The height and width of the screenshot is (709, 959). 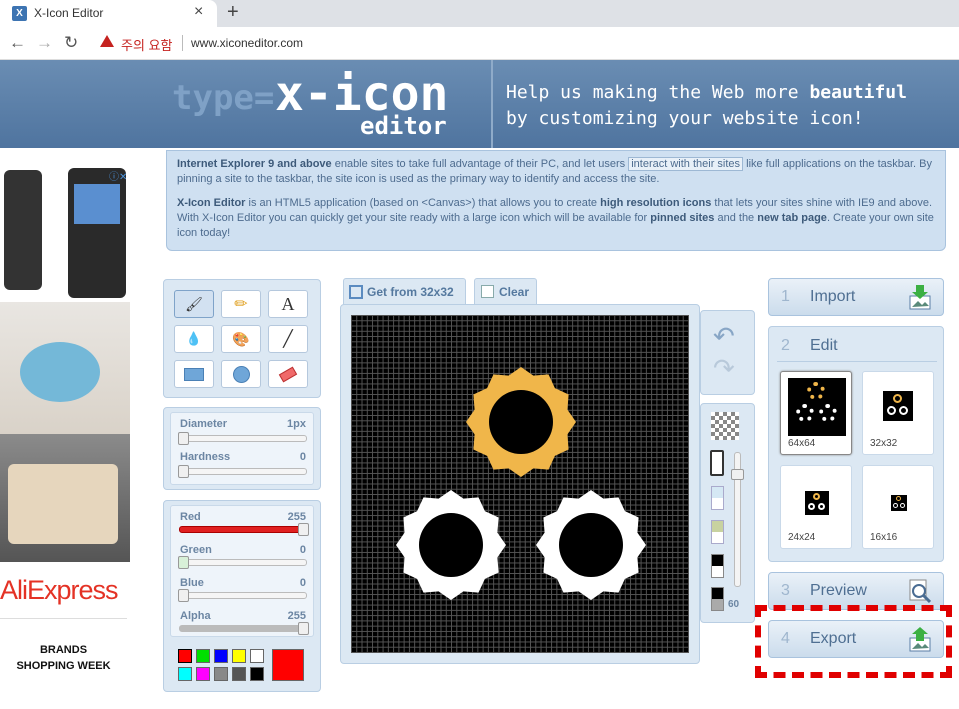 What do you see at coordinates (195, 616) in the screenshot?
I see `alpha-label: Alpha` at bounding box center [195, 616].